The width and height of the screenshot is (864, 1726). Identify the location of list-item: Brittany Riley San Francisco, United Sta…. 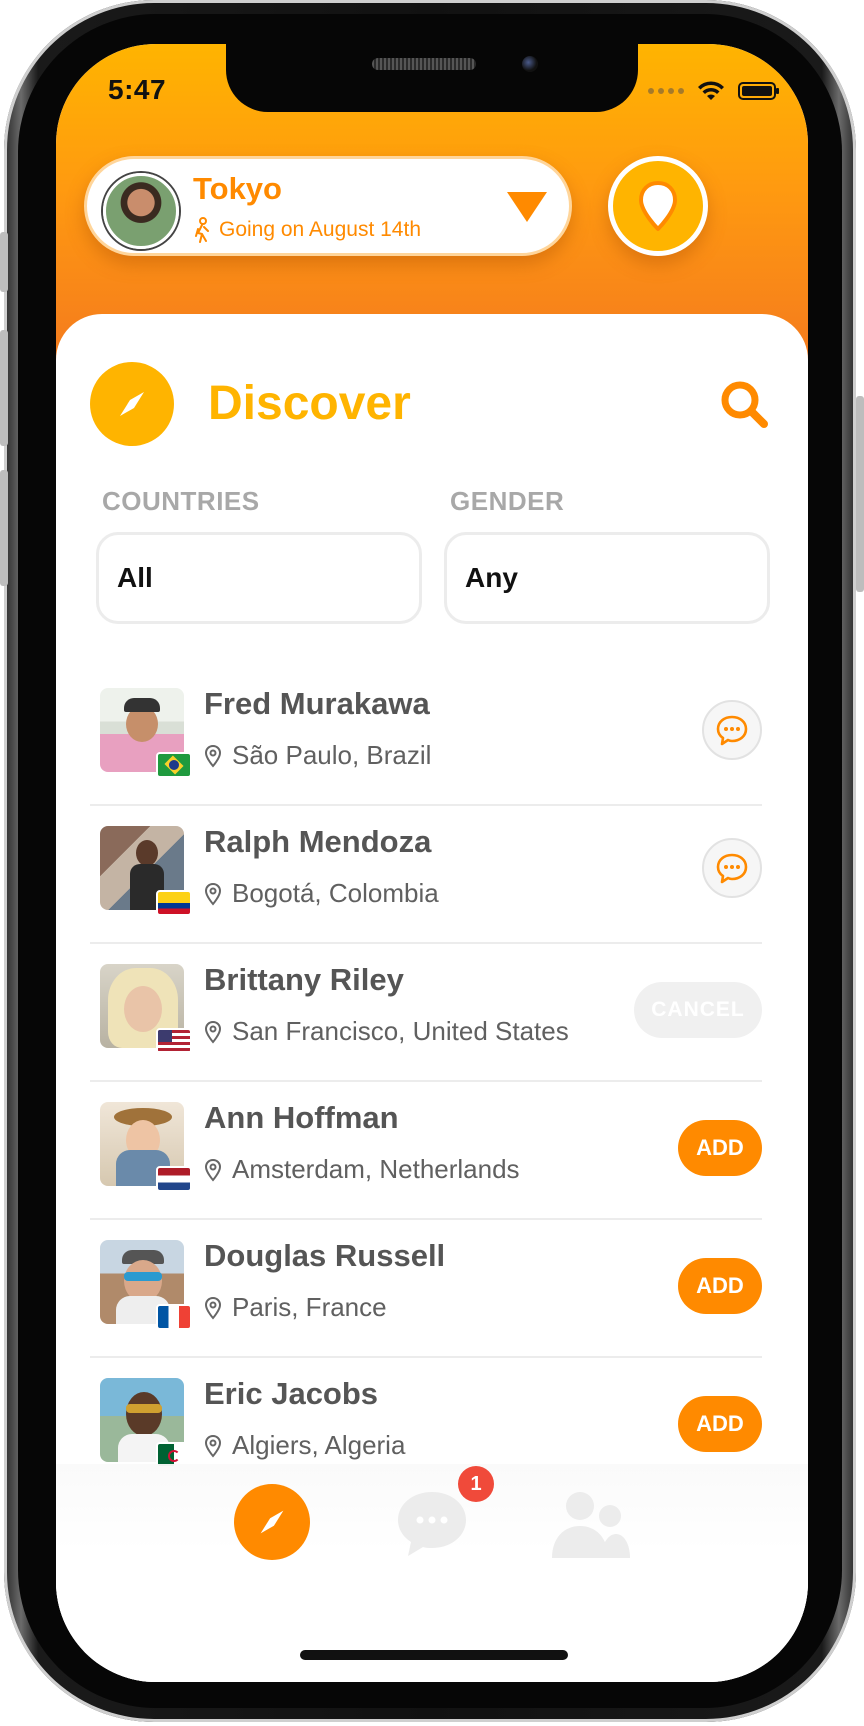
(426, 1013).